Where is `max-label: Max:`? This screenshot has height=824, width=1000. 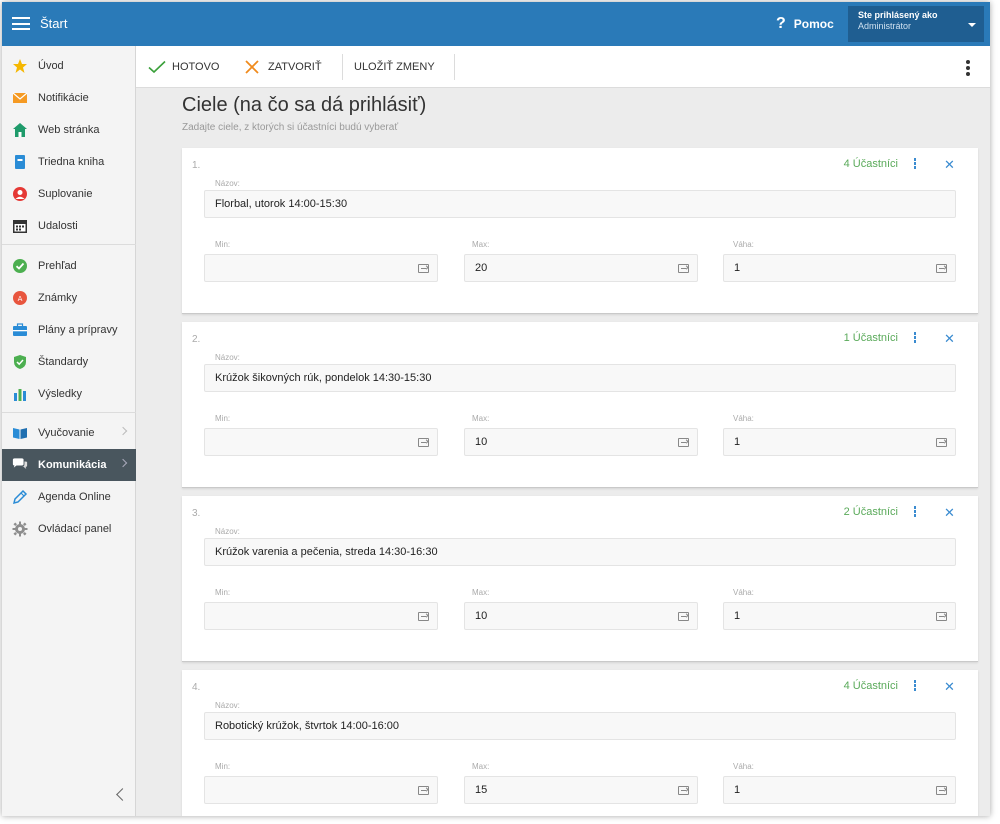 max-label: Max: is located at coordinates (481, 418).